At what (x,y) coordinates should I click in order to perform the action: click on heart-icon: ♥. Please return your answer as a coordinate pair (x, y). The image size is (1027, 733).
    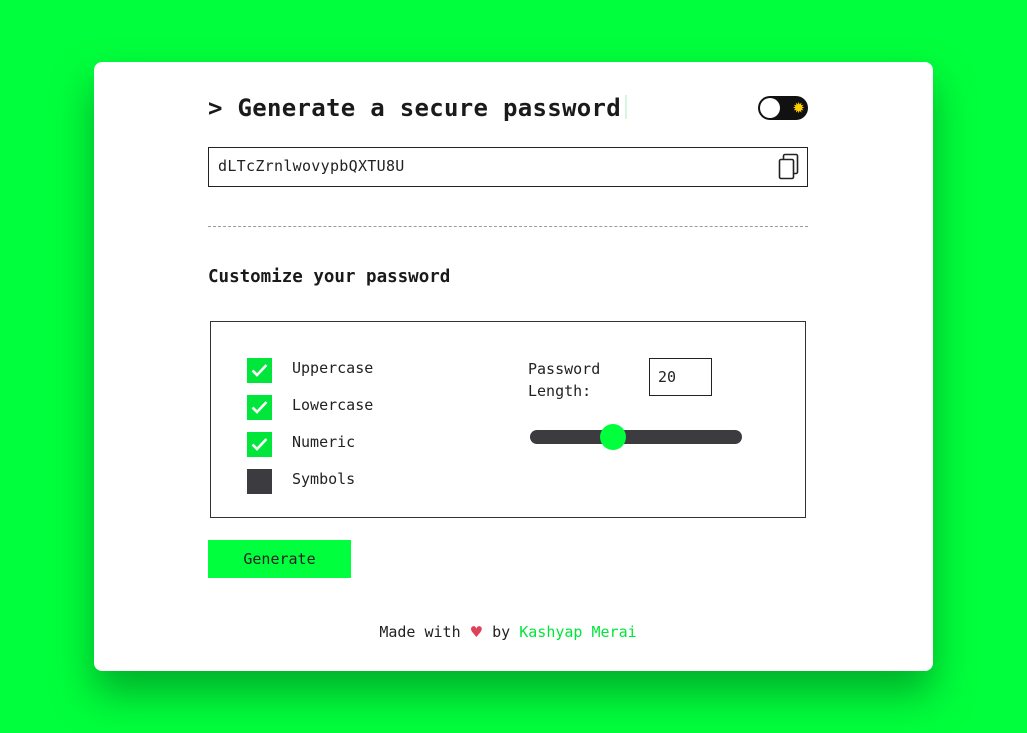
    Looking at the image, I should click on (476, 632).